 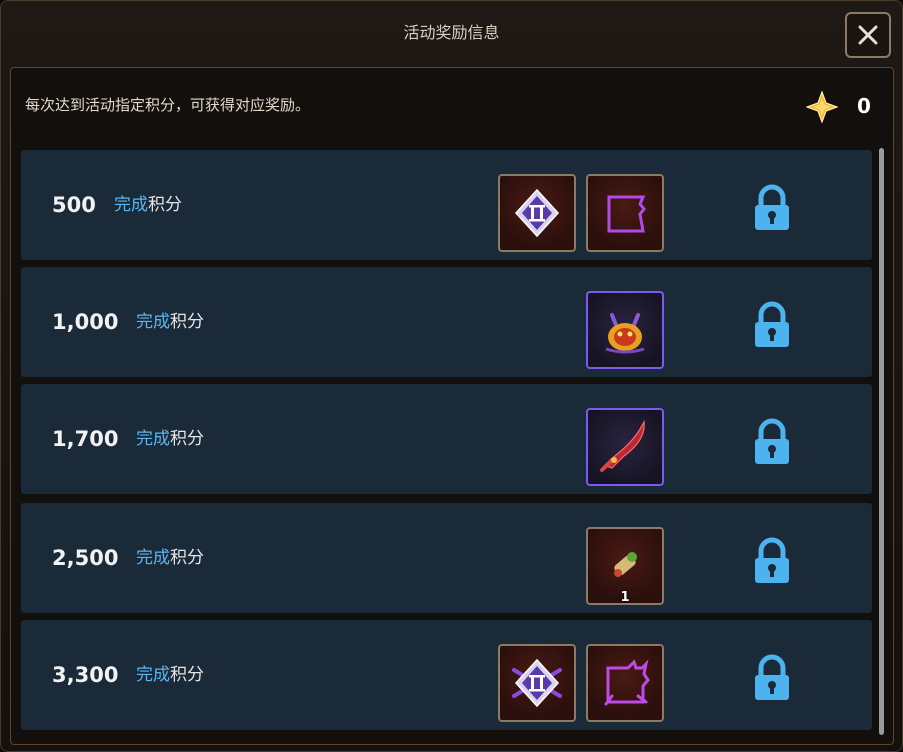 I want to click on points-value: 0, so click(x=864, y=106).